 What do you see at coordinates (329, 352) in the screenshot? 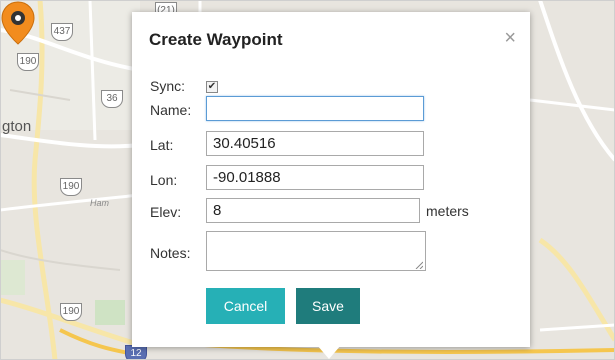
I see `dialog-pointer` at bounding box center [329, 352].